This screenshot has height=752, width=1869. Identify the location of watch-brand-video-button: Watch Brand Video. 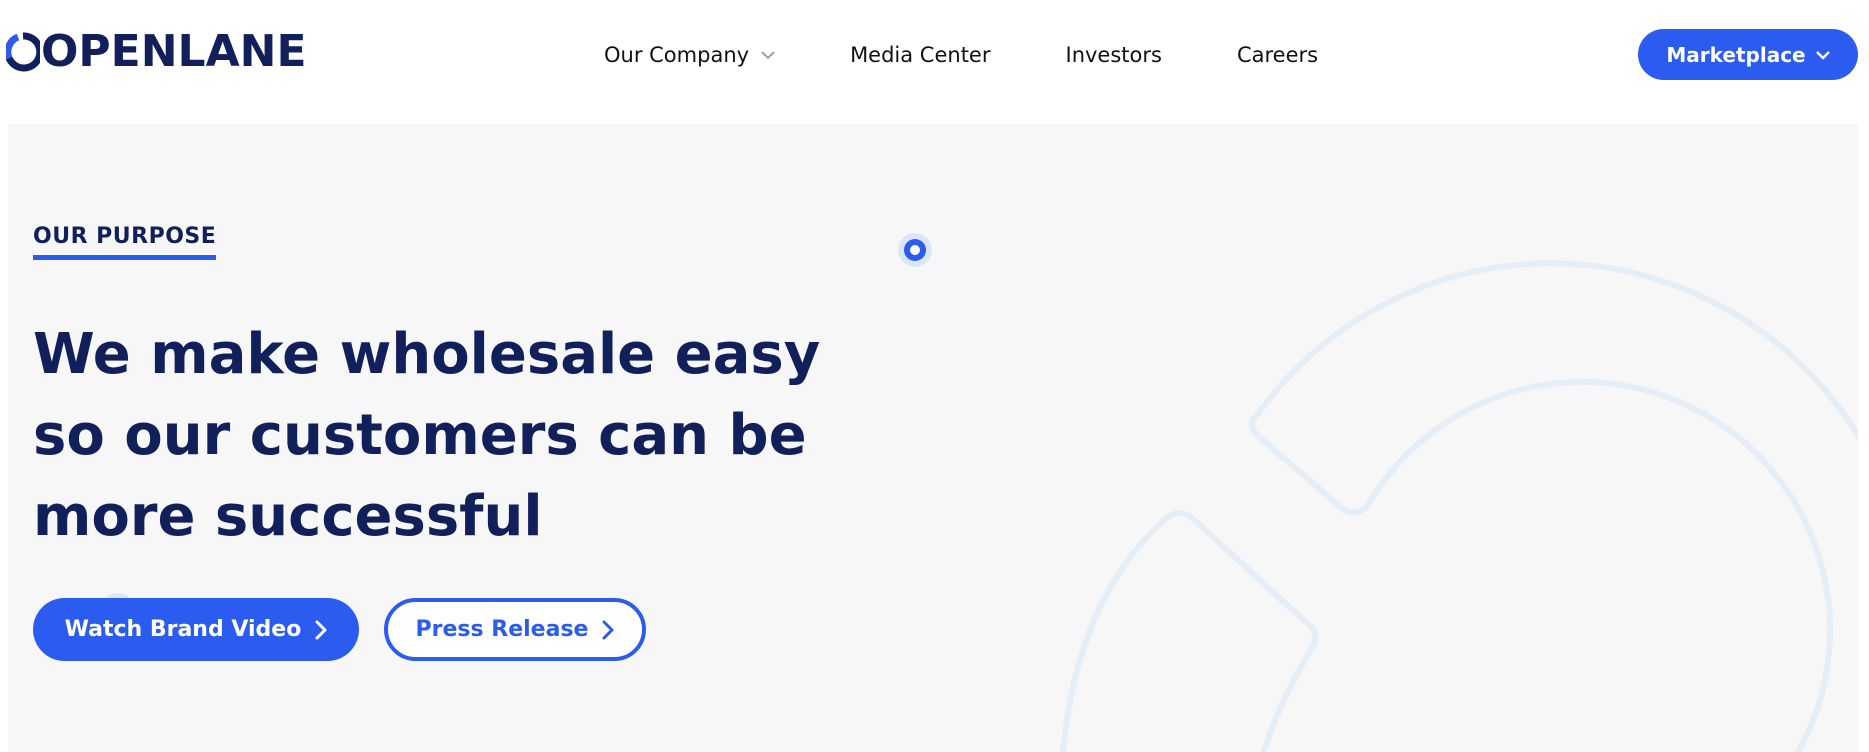
(196, 629).